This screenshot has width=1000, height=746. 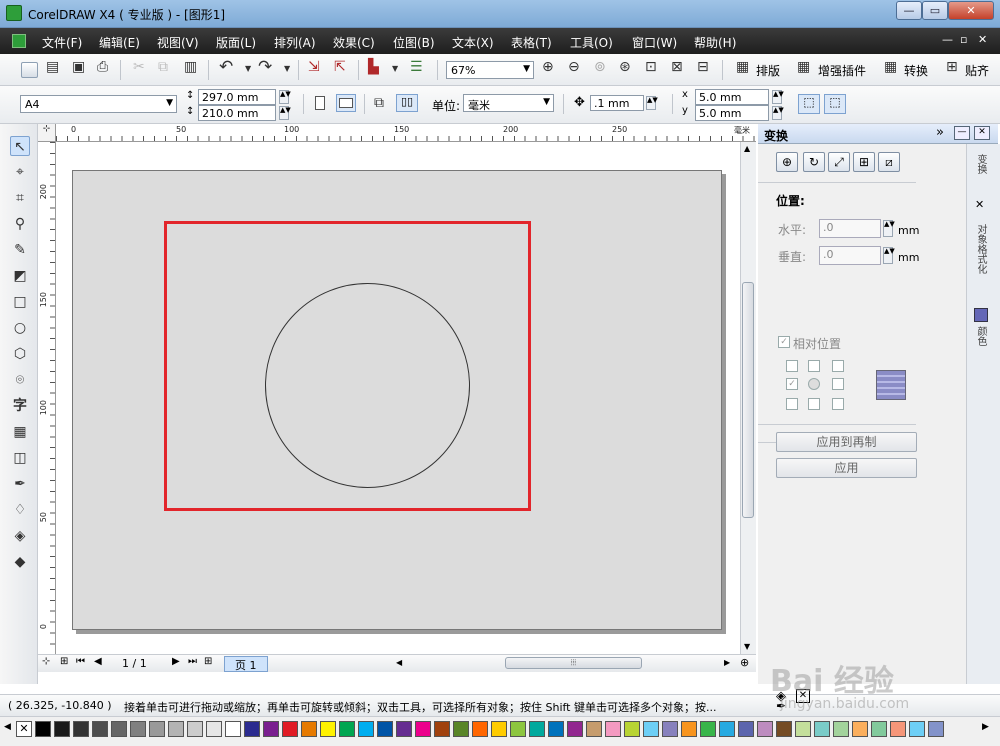 I want to click on save-icon: ▣, so click(x=78, y=67).